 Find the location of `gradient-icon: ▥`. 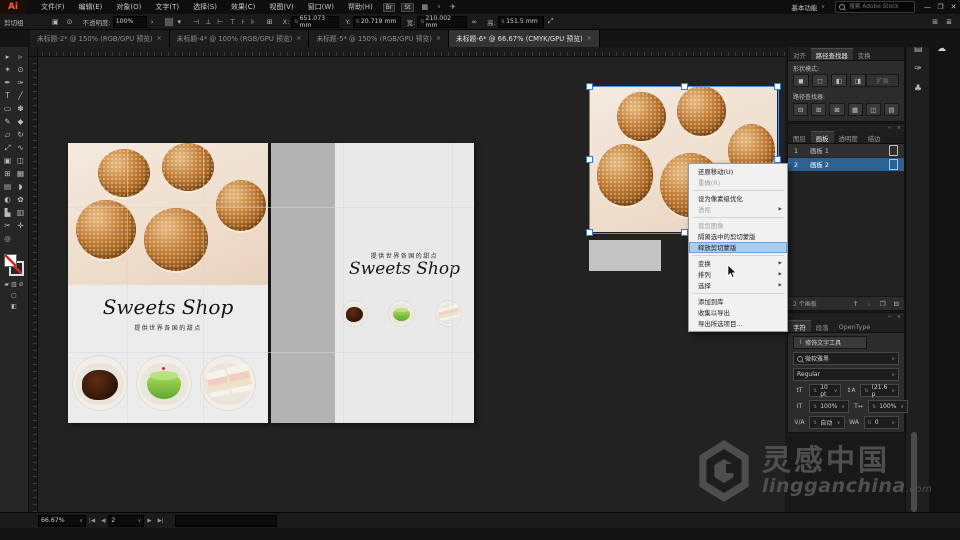

gradient-icon: ▥ is located at coordinates (14, 284).